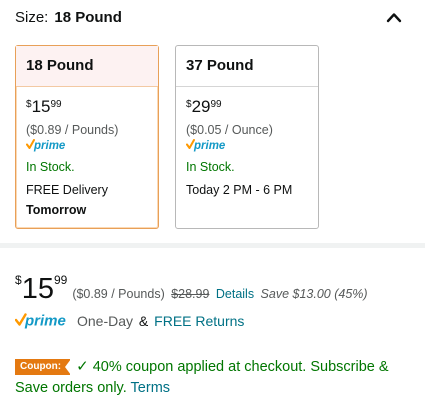 The width and height of the screenshot is (425, 401). Describe the element at coordinates (37, 289) in the screenshot. I see `main-price-whole: 15` at that location.